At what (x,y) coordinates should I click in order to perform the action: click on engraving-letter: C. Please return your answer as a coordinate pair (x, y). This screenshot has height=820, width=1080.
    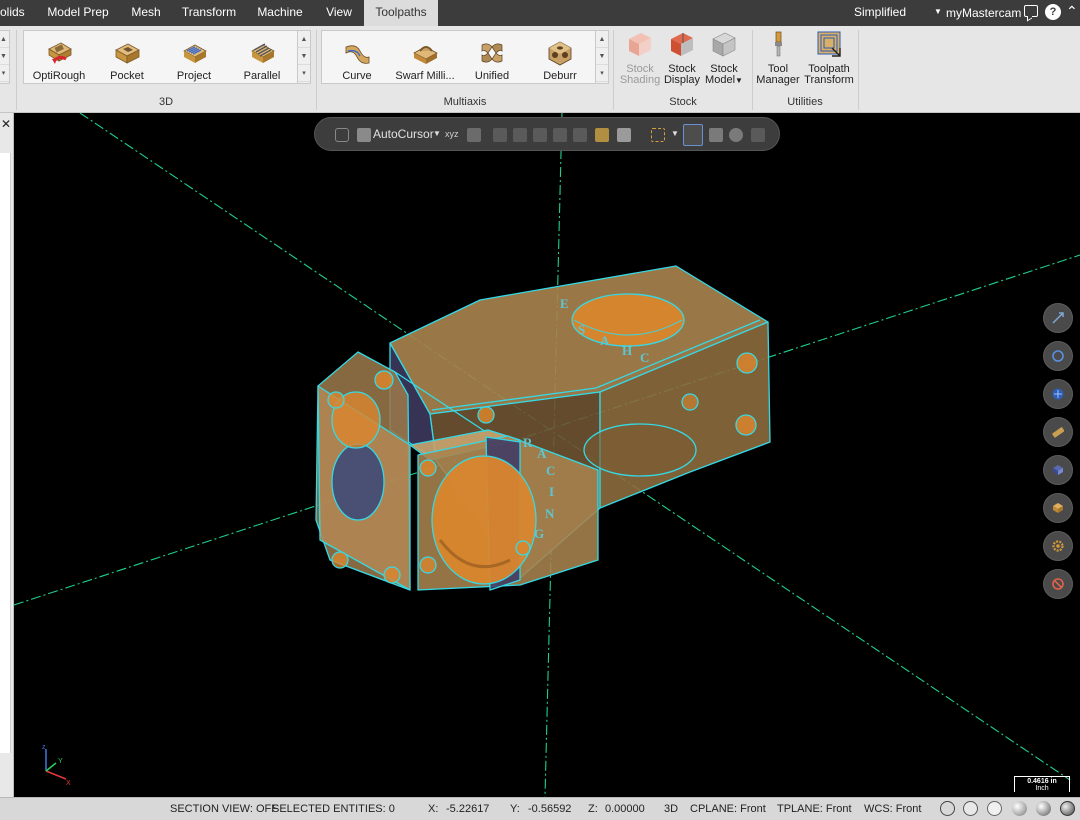
    Looking at the image, I should click on (644, 357).